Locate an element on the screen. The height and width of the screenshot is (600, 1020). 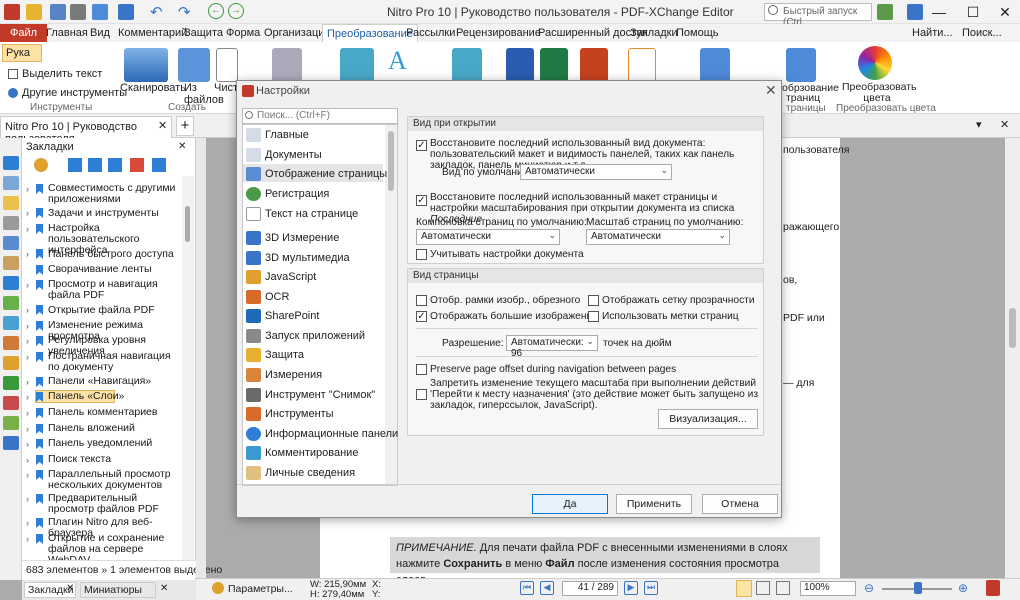
tab-form: Форма is located at coordinates (243, 33).